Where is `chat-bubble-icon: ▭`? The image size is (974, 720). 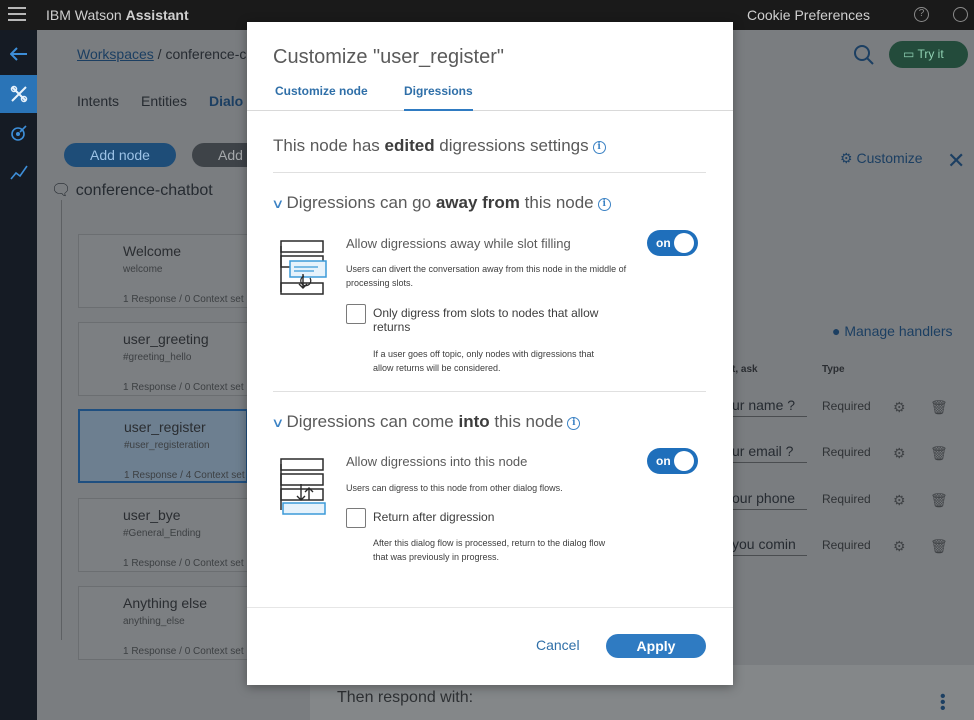 chat-bubble-icon: ▭ is located at coordinates (910, 54).